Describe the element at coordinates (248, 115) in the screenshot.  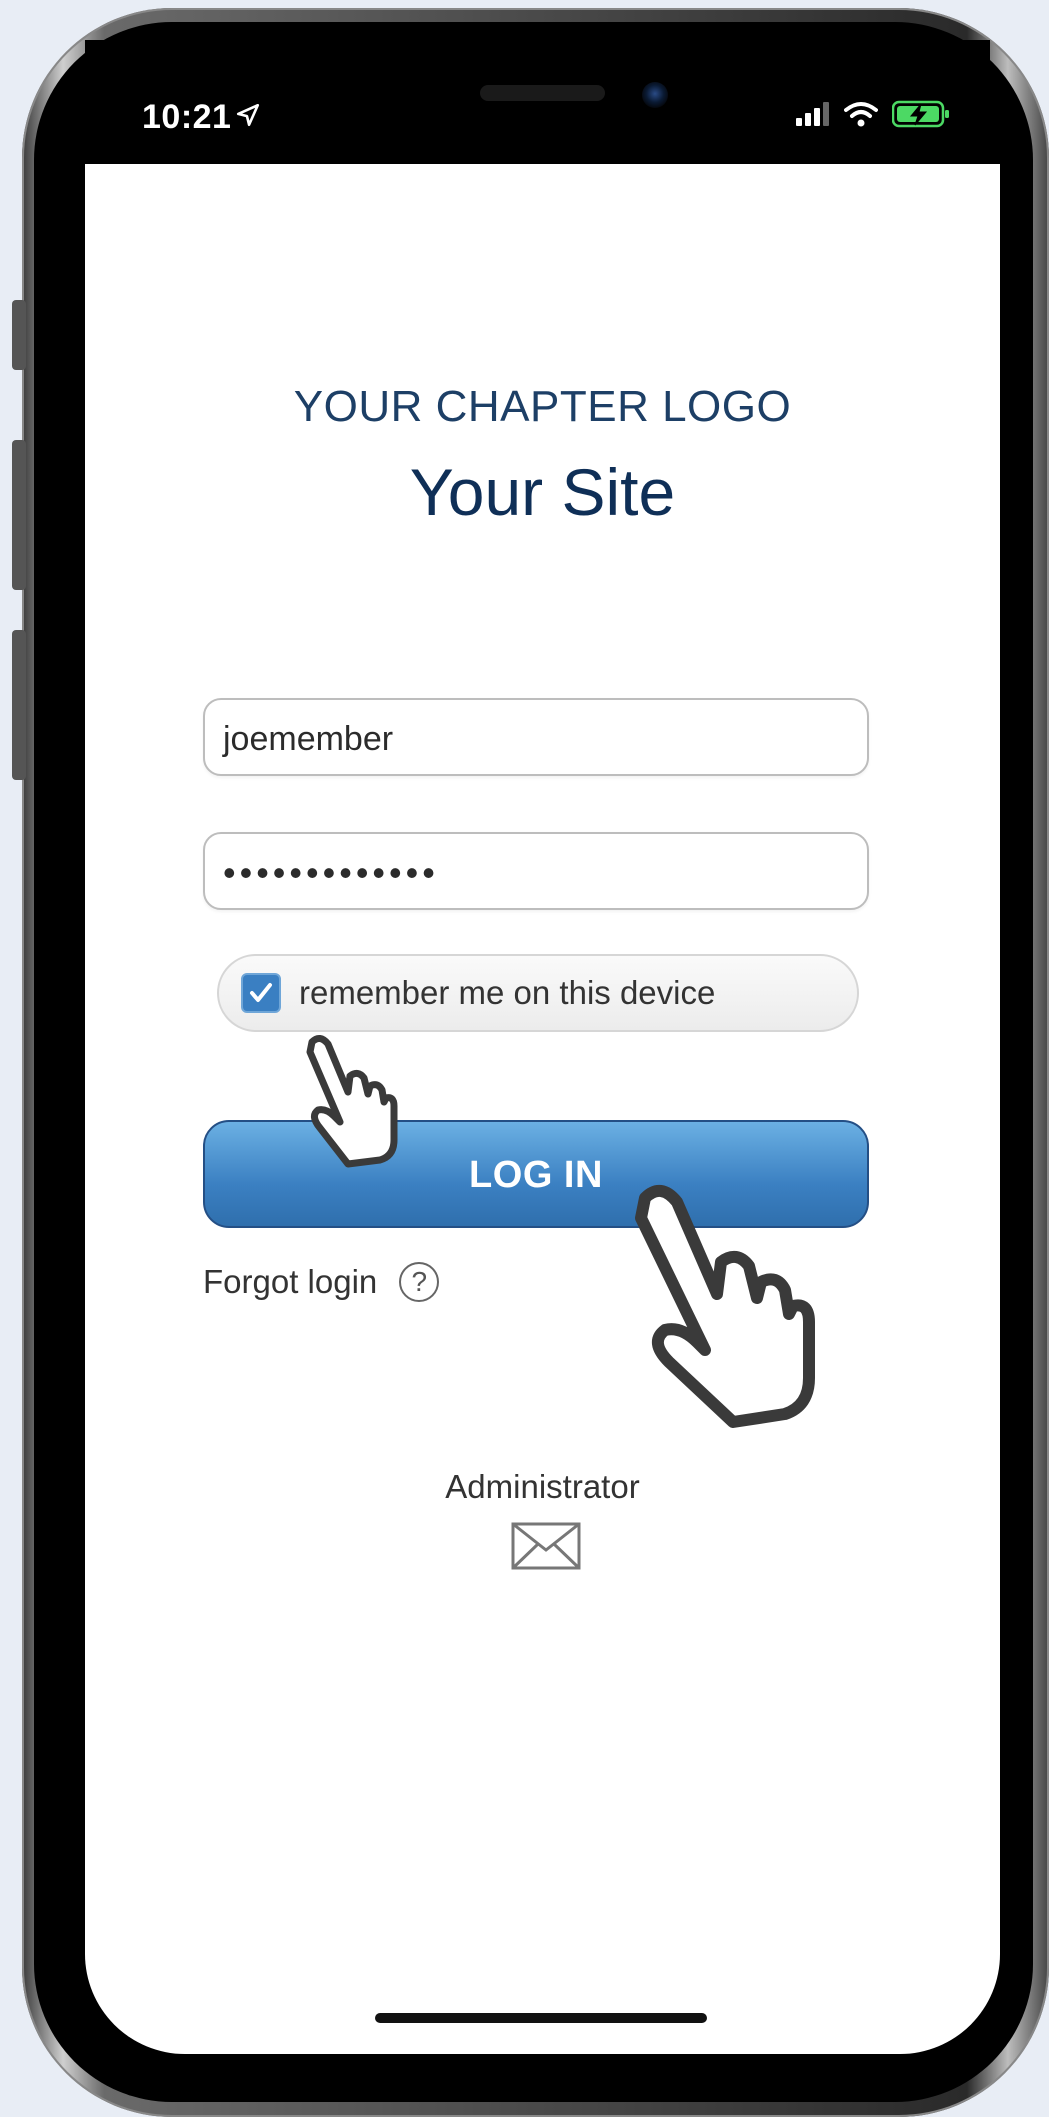
I see `location-arrow-icon` at that location.